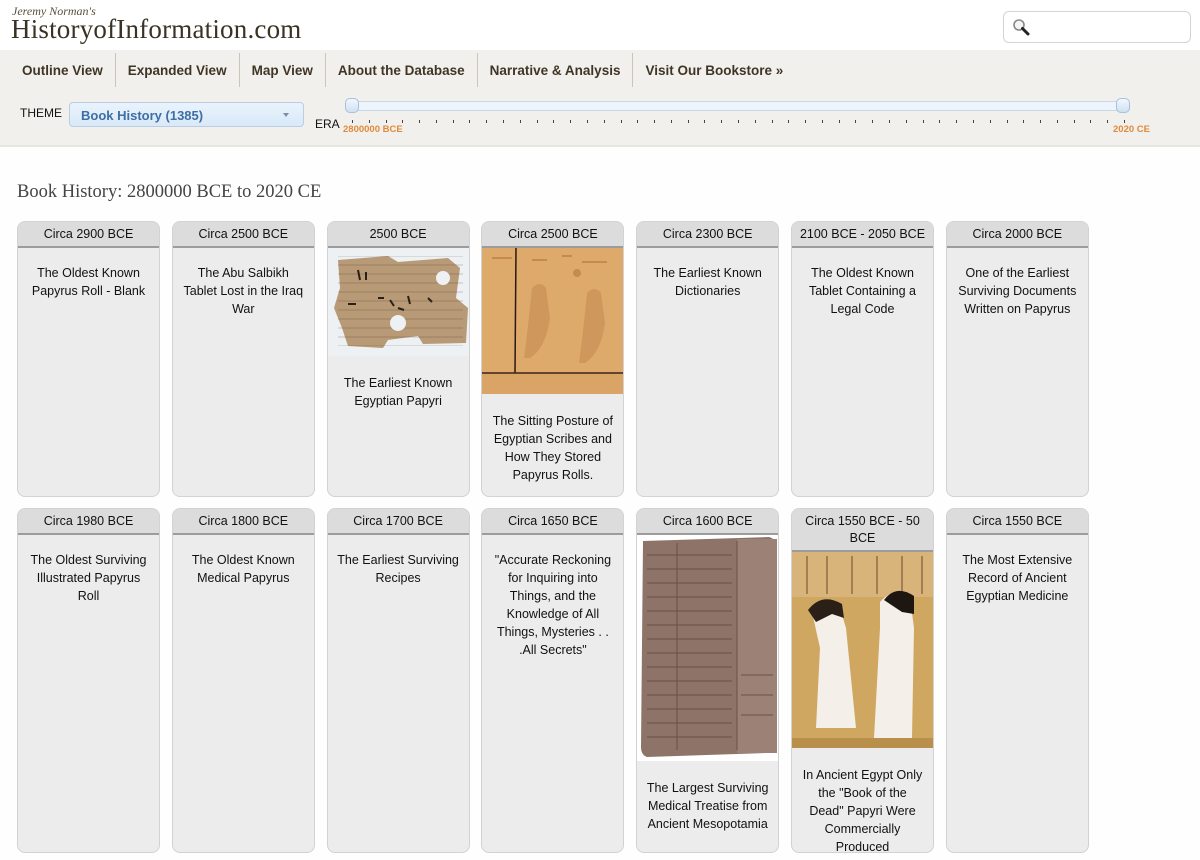  I want to click on theme-selected-value: Book History (1385), so click(142, 115).